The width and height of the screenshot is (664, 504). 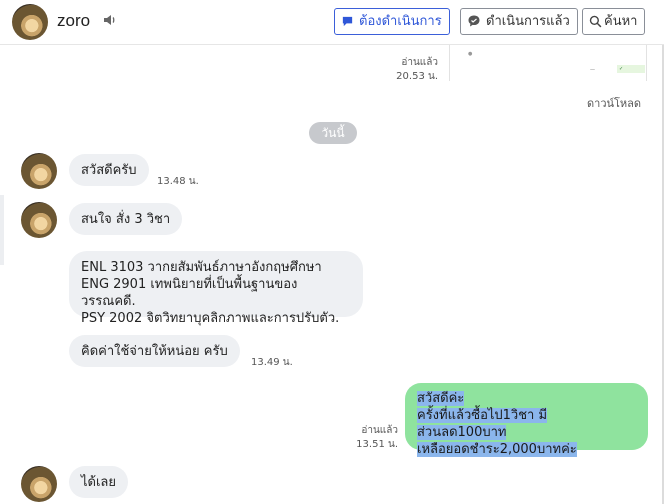 What do you see at coordinates (497, 449) in the screenshot?
I see `message-line: เหลือยอดชำระ2,000บาทค่ะ` at bounding box center [497, 449].